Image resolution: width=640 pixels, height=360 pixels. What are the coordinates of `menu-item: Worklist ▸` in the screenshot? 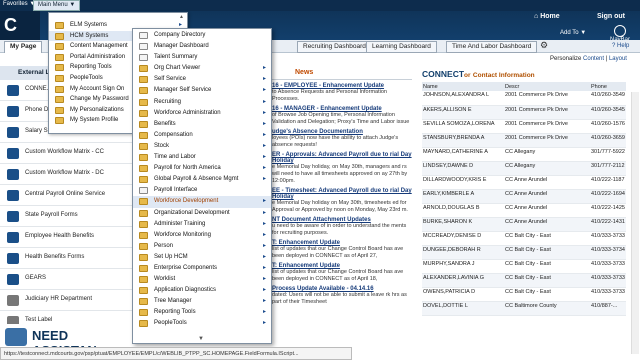 It's located at (202, 279).